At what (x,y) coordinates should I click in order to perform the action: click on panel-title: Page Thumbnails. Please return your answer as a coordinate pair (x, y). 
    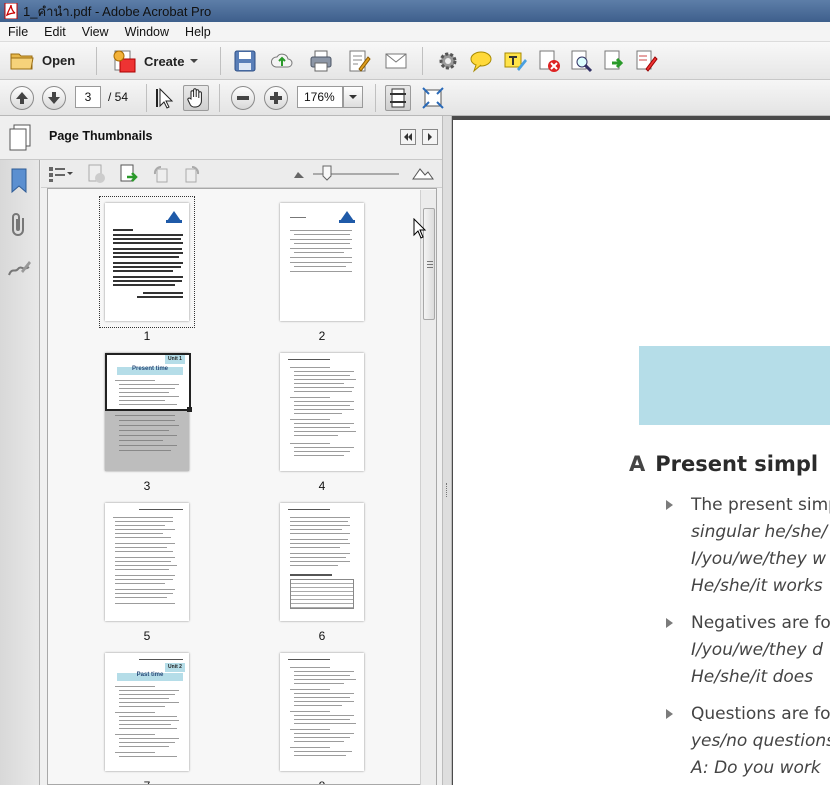
    Looking at the image, I should click on (101, 136).